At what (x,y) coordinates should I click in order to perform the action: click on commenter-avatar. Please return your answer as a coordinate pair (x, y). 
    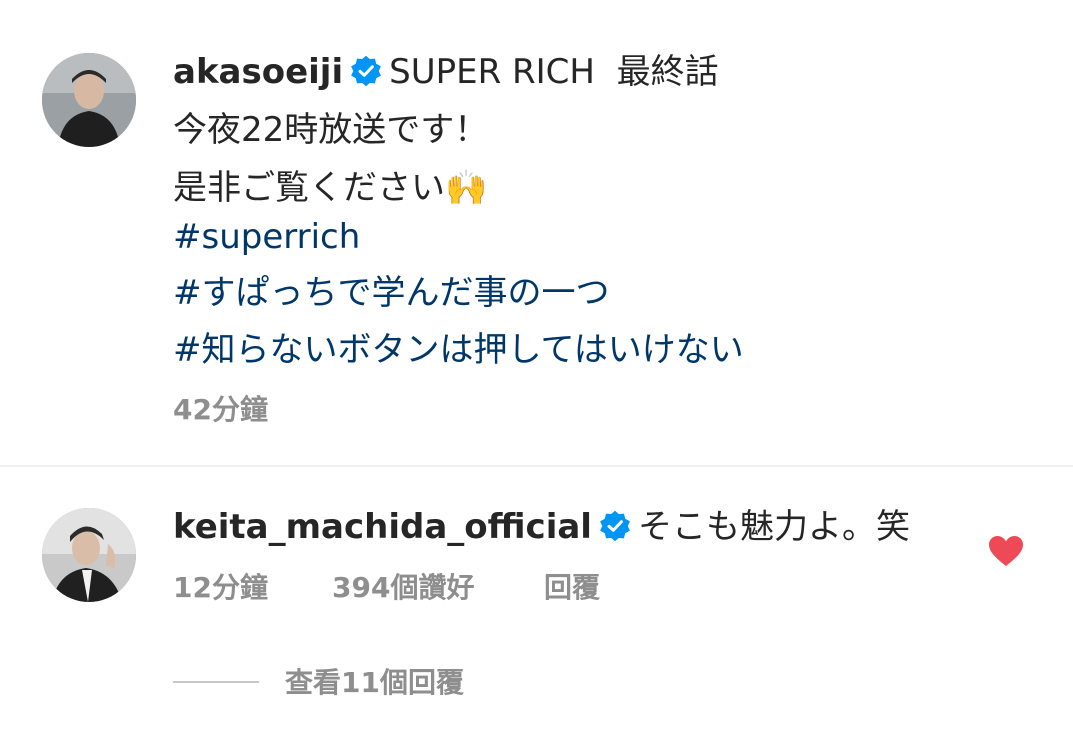
    Looking at the image, I should click on (89, 555).